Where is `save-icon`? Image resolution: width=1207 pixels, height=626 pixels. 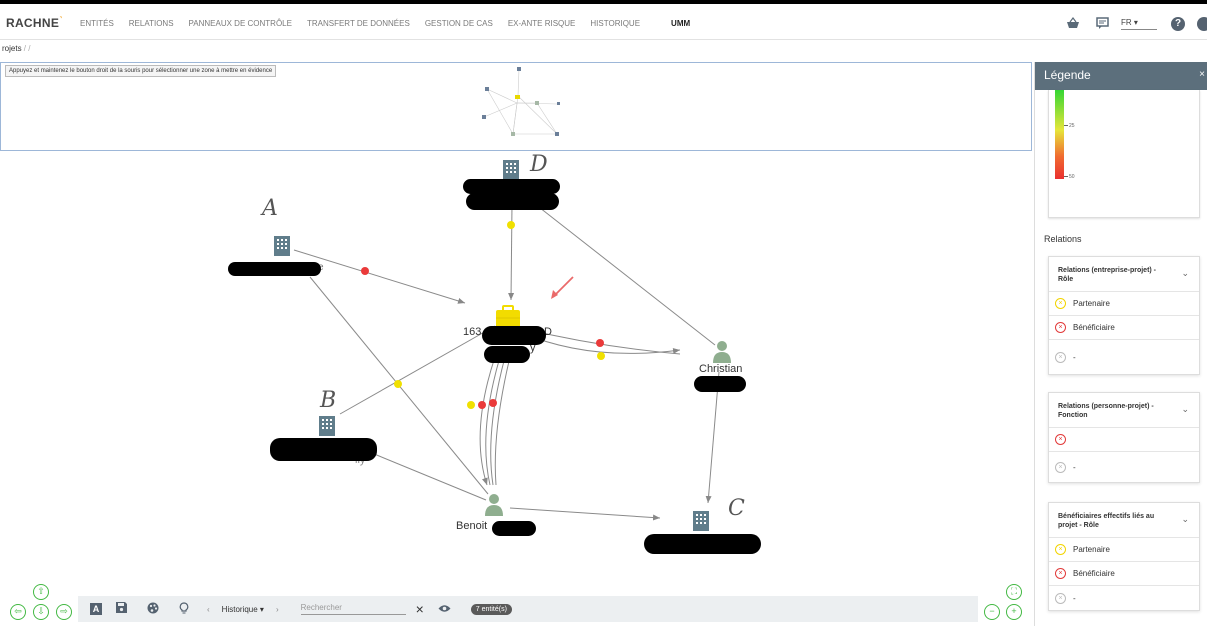
save-icon is located at coordinates (121, 609).